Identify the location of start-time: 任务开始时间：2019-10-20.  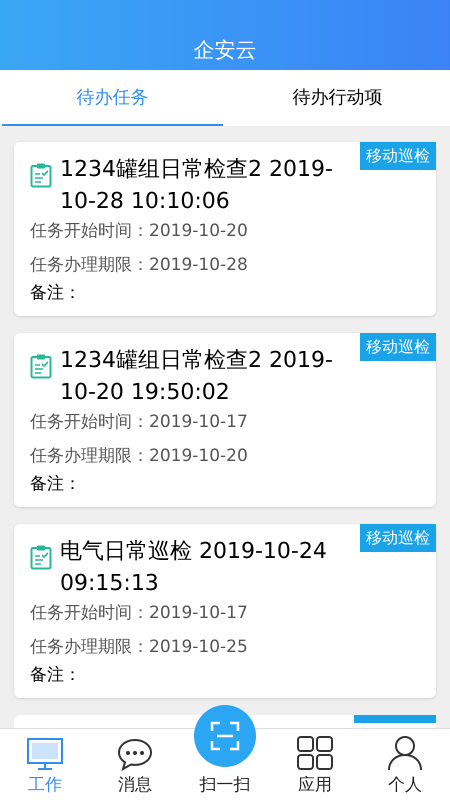
(139, 231).